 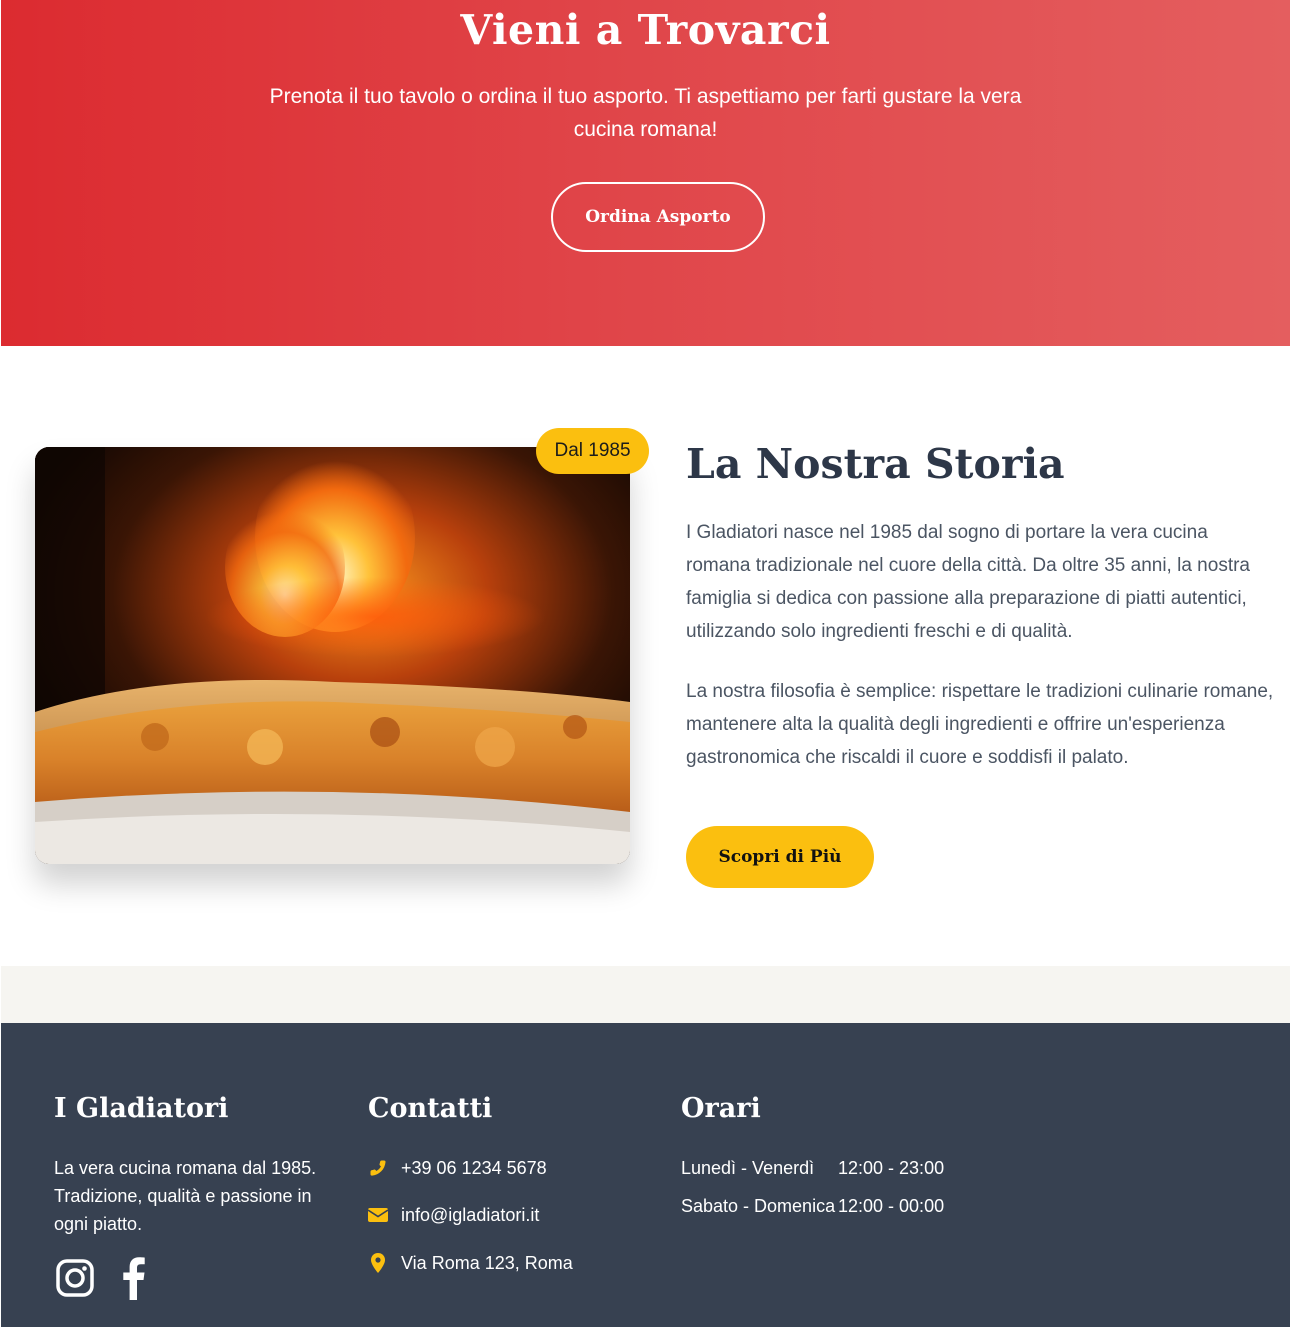 What do you see at coordinates (891, 1168) in the screenshot?
I see `hours-time: 12:00 - 23:00` at bounding box center [891, 1168].